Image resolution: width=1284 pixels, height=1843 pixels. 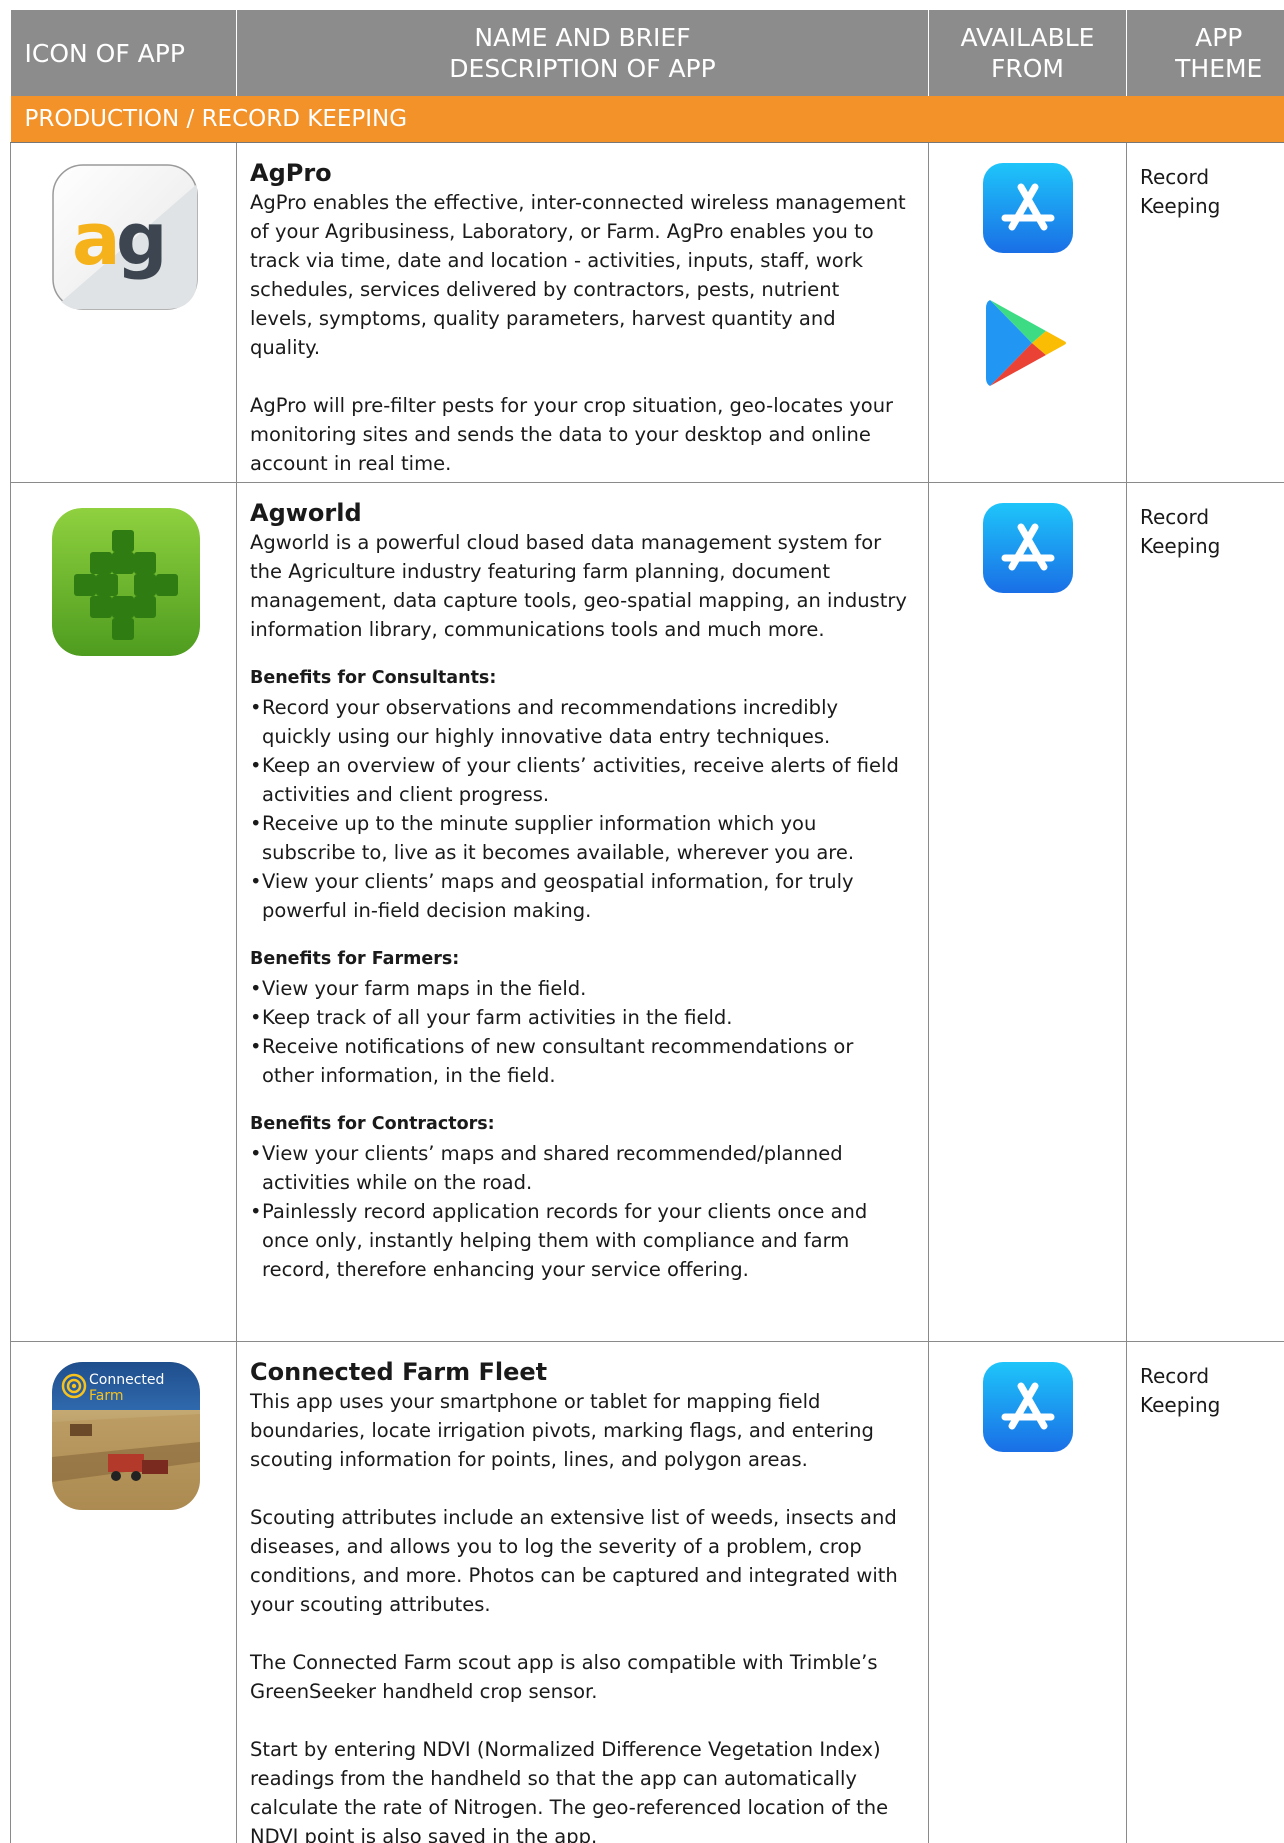 I want to click on agworld-logo-icon, so click(x=126, y=582).